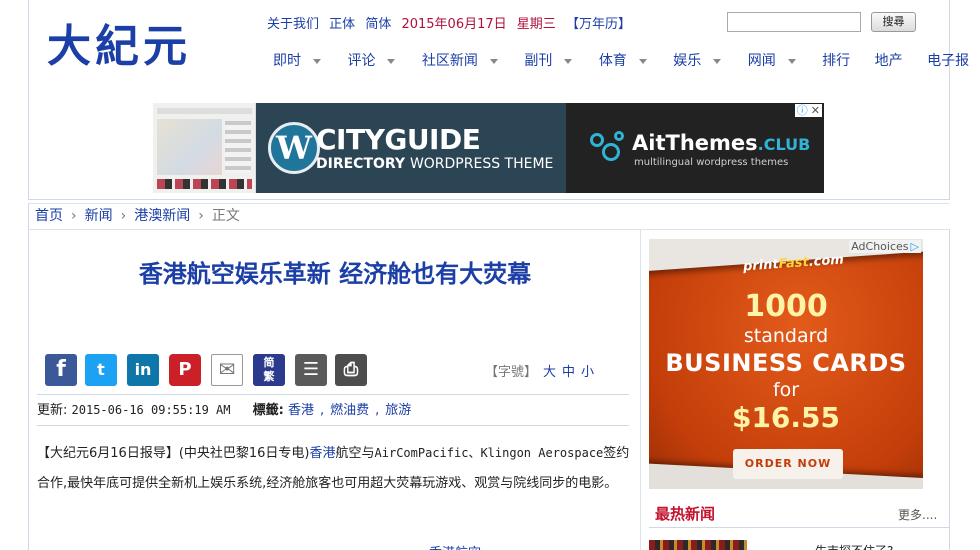  I want to click on body-link-hongkong: 香港, so click(323, 453).